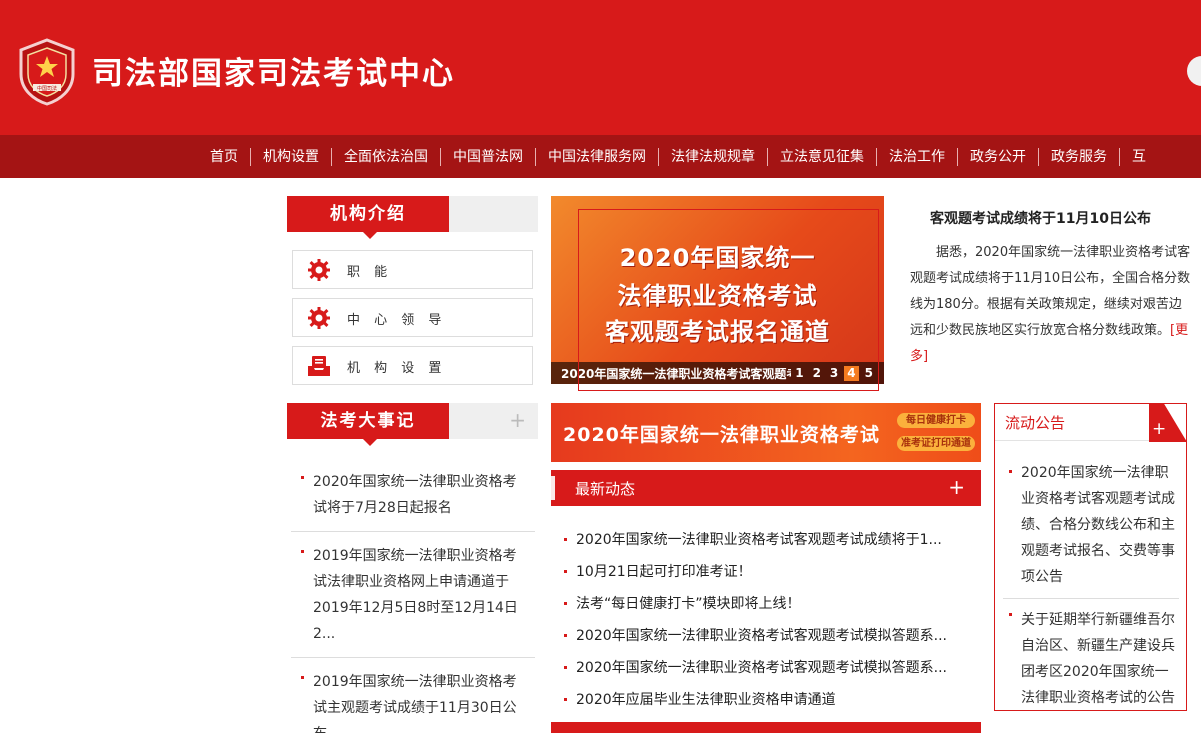 Image resolution: width=1201 pixels, height=733 pixels. I want to click on nav-item-home: 首页, so click(224, 156).